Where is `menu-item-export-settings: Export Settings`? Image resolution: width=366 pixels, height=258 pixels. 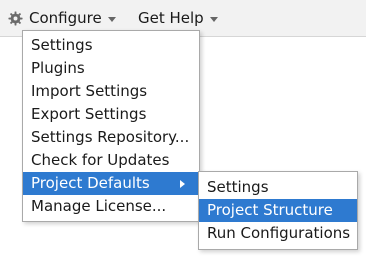 menu-item-export-settings: Export Settings is located at coordinates (111, 114).